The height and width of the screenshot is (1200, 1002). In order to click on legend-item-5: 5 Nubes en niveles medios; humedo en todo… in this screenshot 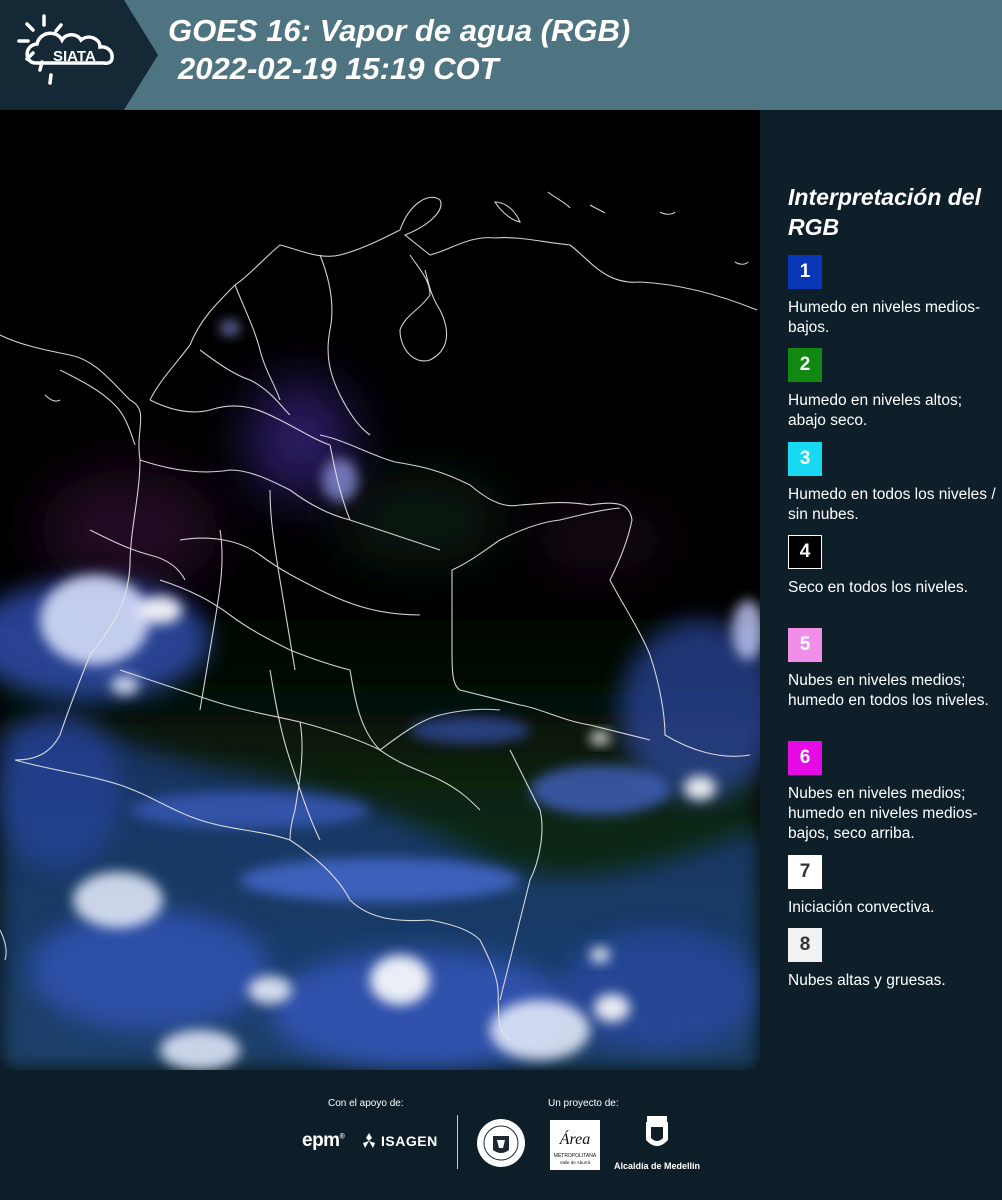, I will do `click(893, 669)`.